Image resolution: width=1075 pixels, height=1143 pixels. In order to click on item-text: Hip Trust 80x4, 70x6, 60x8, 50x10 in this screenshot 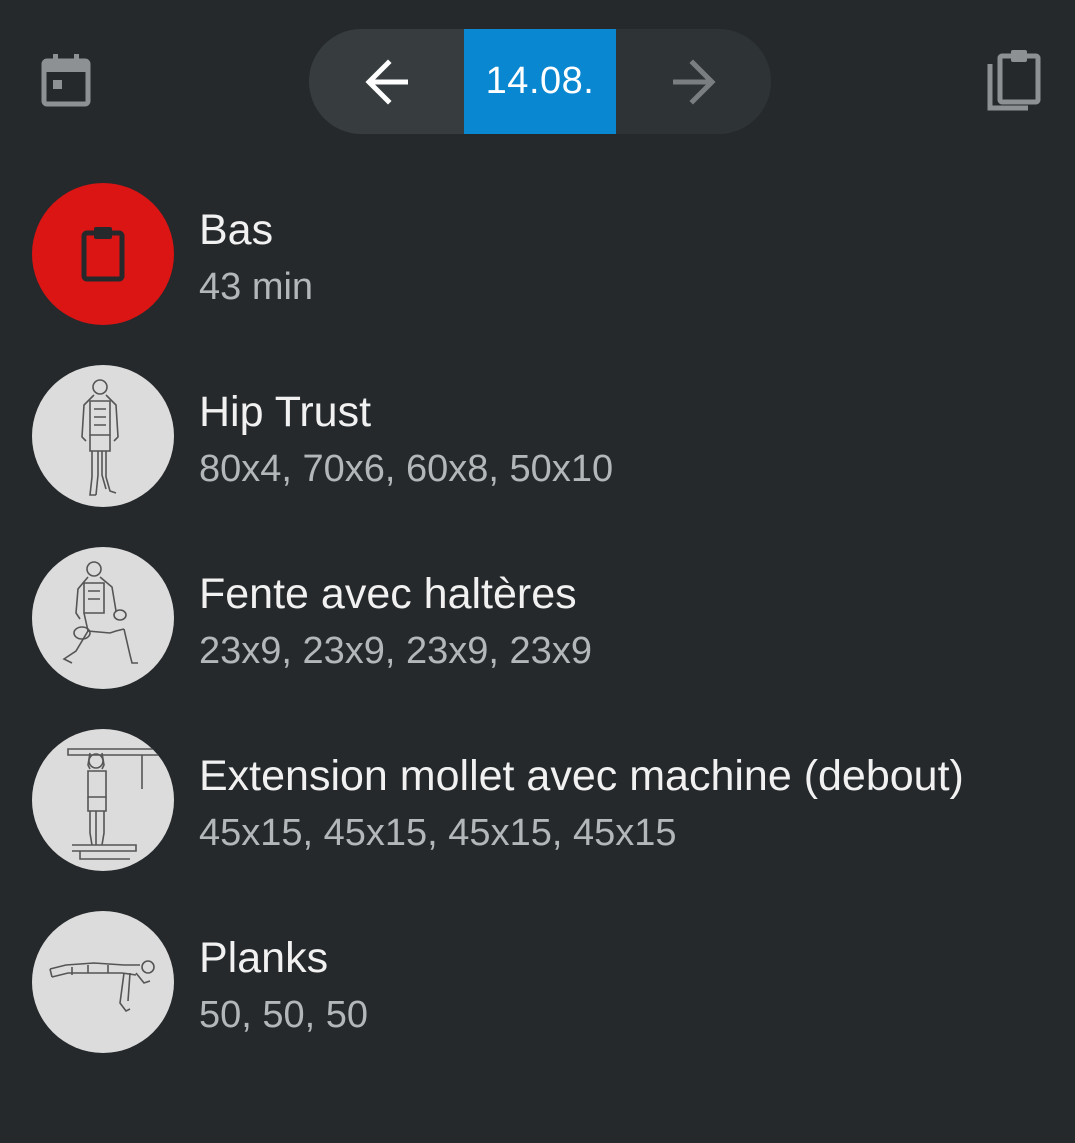, I will do `click(629, 440)`.